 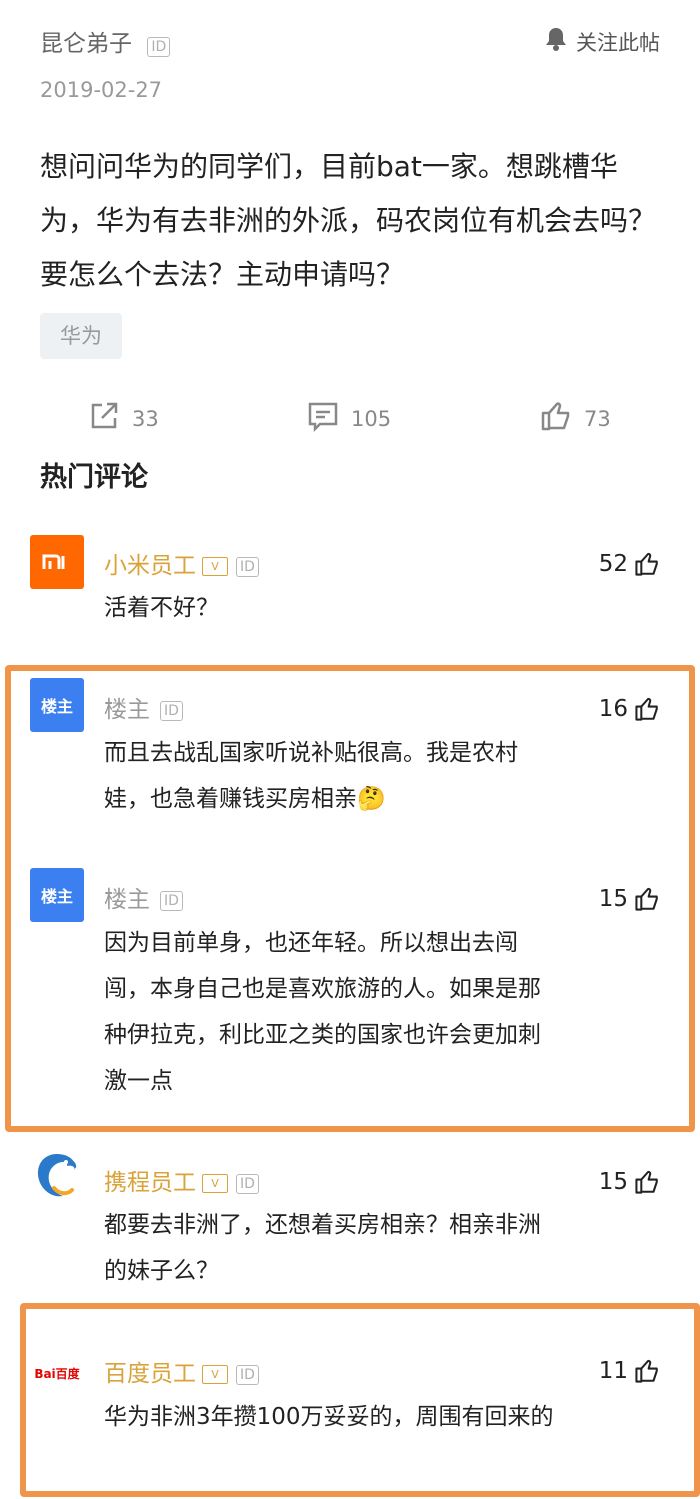 What do you see at coordinates (86, 44) in the screenshot?
I see `post-author-name: 昆仑弟子` at bounding box center [86, 44].